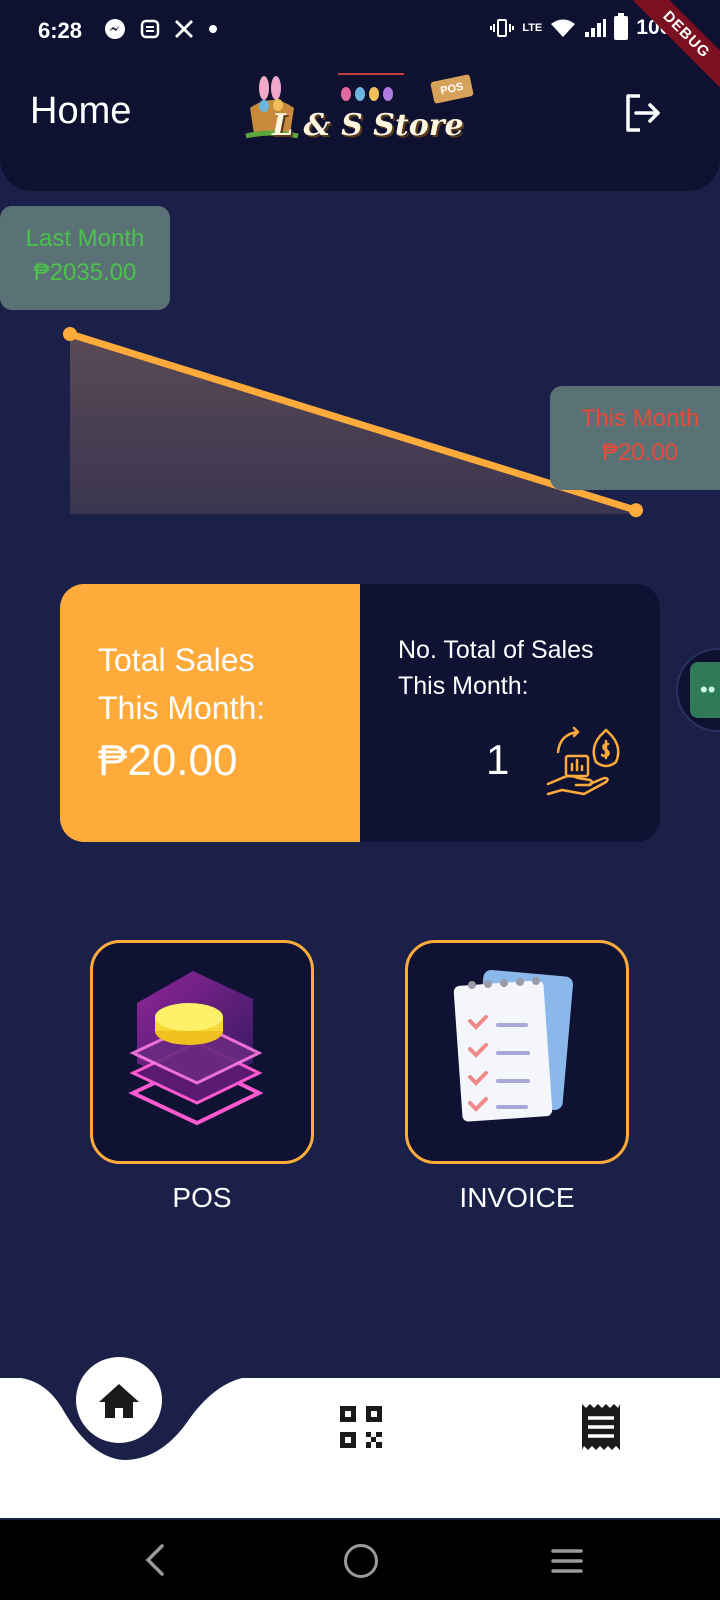  I want to click on chart-point-last-month, so click(70, 334).